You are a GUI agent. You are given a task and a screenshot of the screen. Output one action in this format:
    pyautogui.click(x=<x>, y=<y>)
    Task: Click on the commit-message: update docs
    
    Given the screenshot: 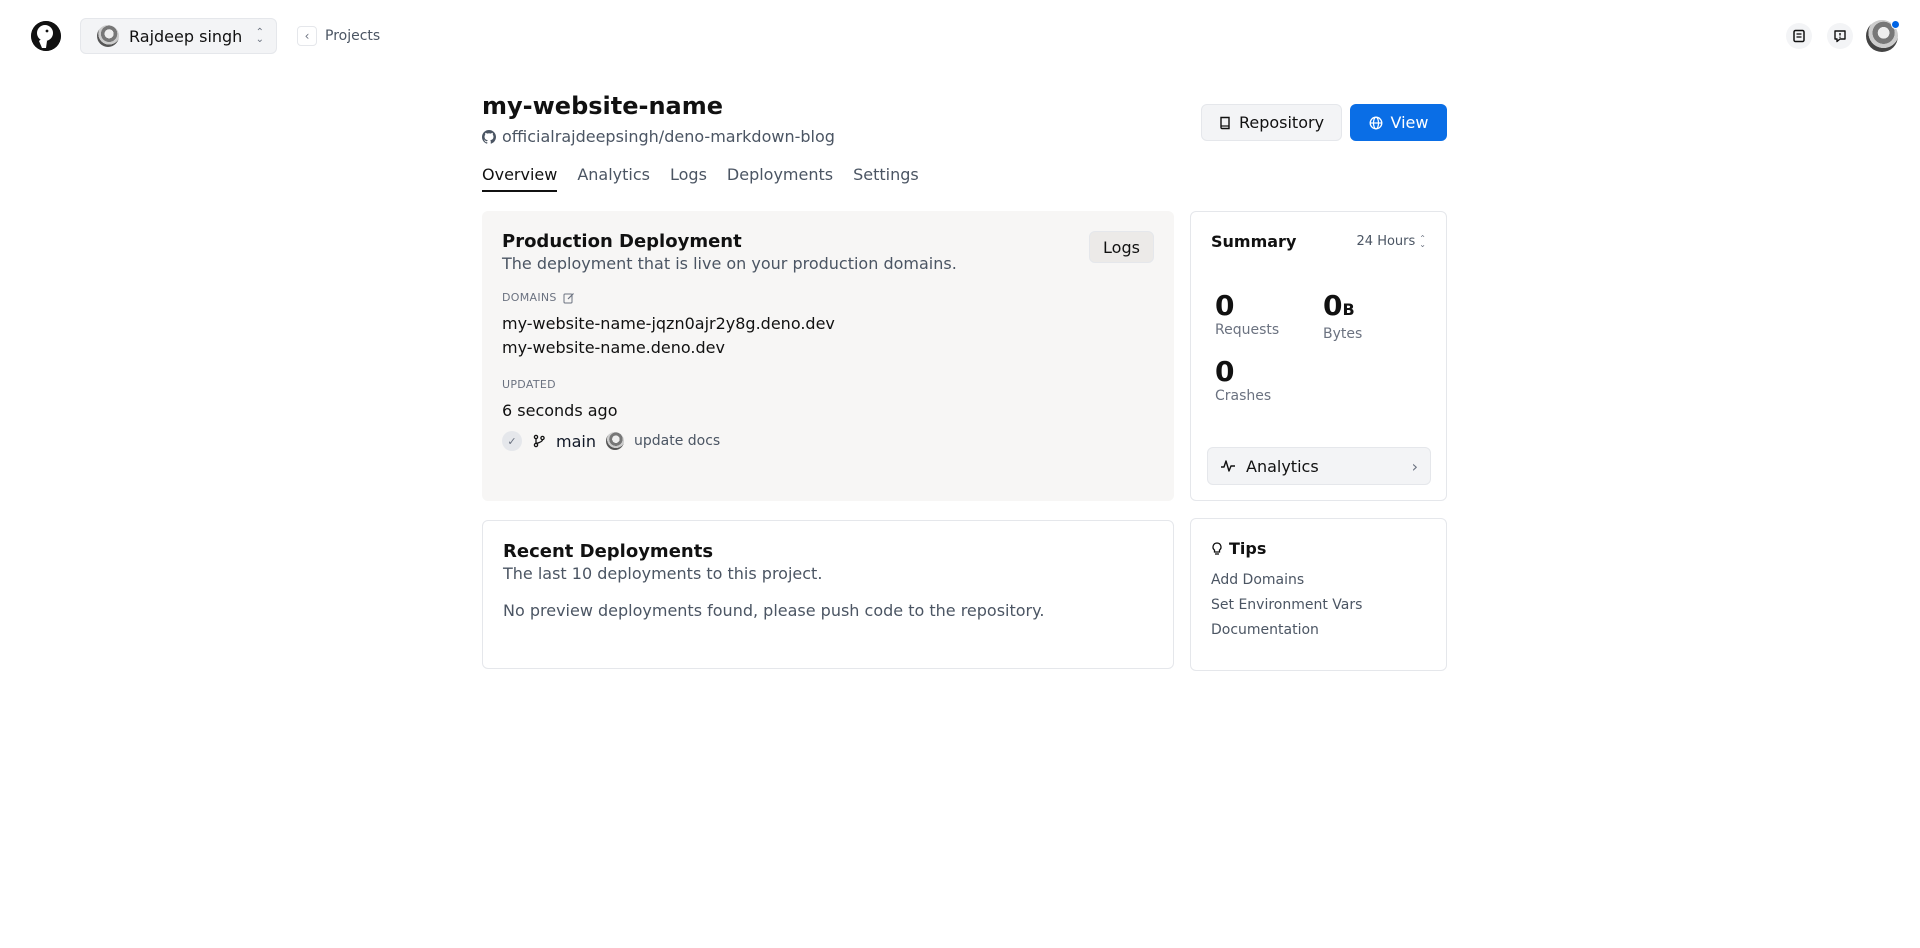 What is the action you would take?
    pyautogui.click(x=677, y=441)
    